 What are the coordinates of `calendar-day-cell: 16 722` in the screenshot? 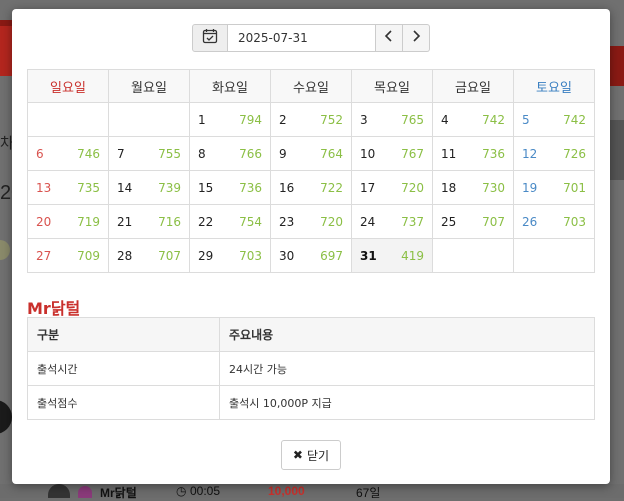 It's located at (311, 187).